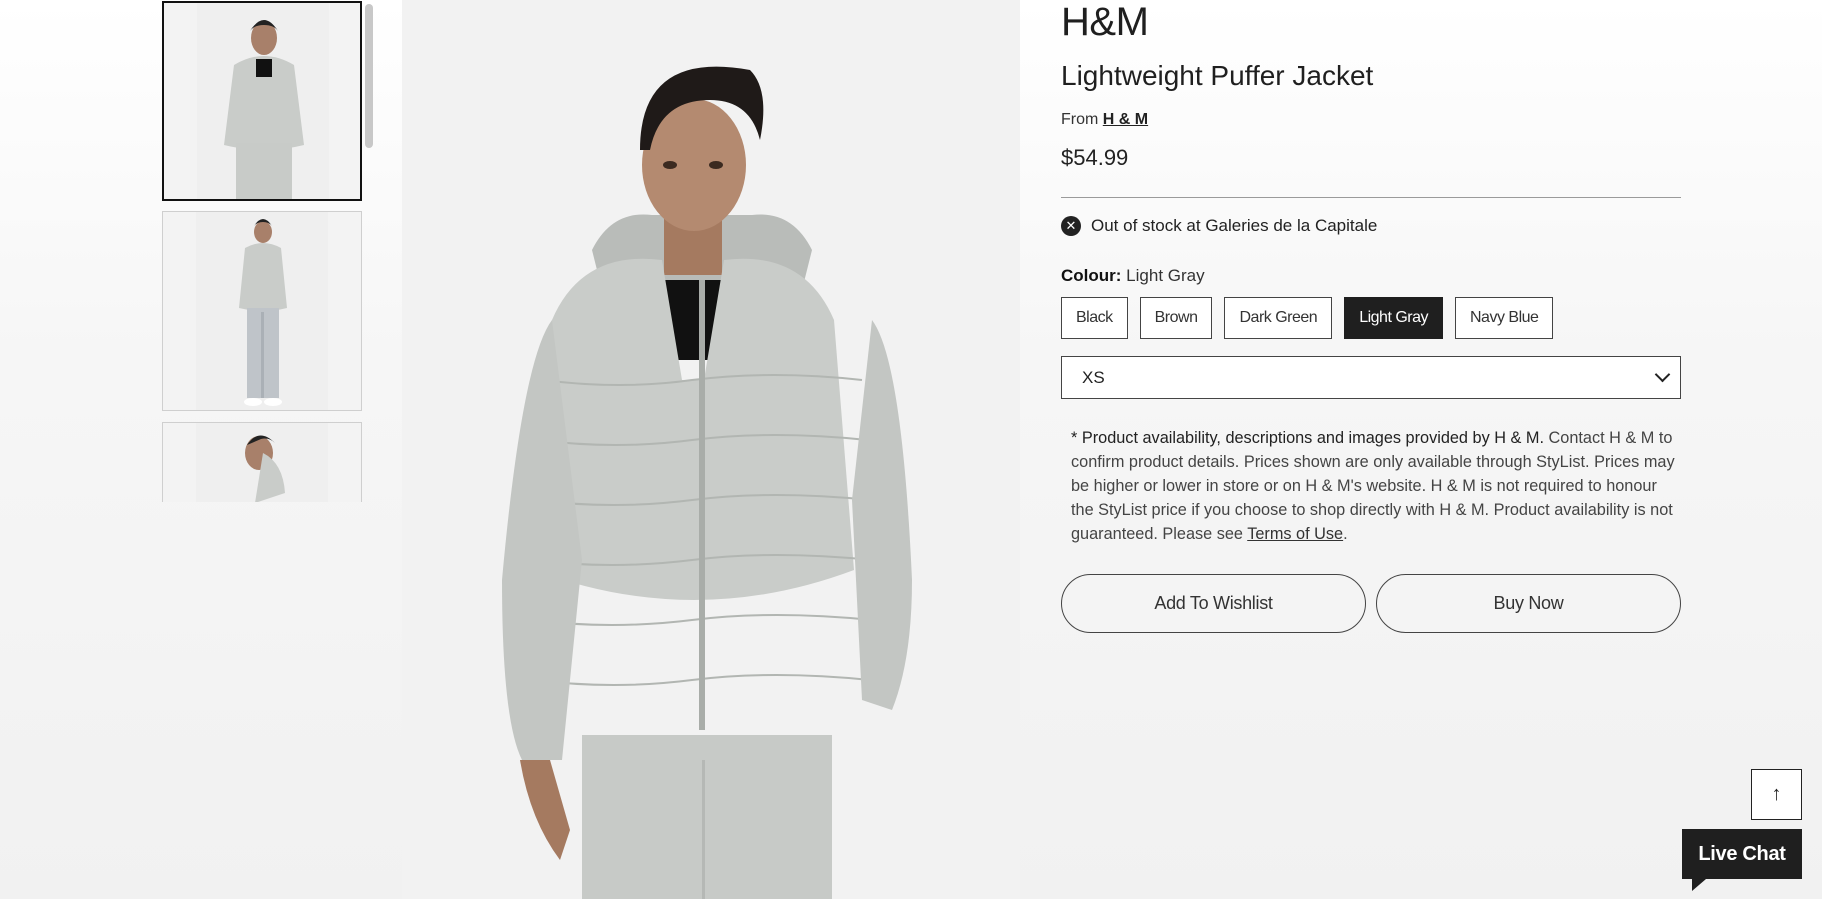 The height and width of the screenshot is (899, 1822). I want to click on live-chat-button: Live Chat, so click(1742, 860).